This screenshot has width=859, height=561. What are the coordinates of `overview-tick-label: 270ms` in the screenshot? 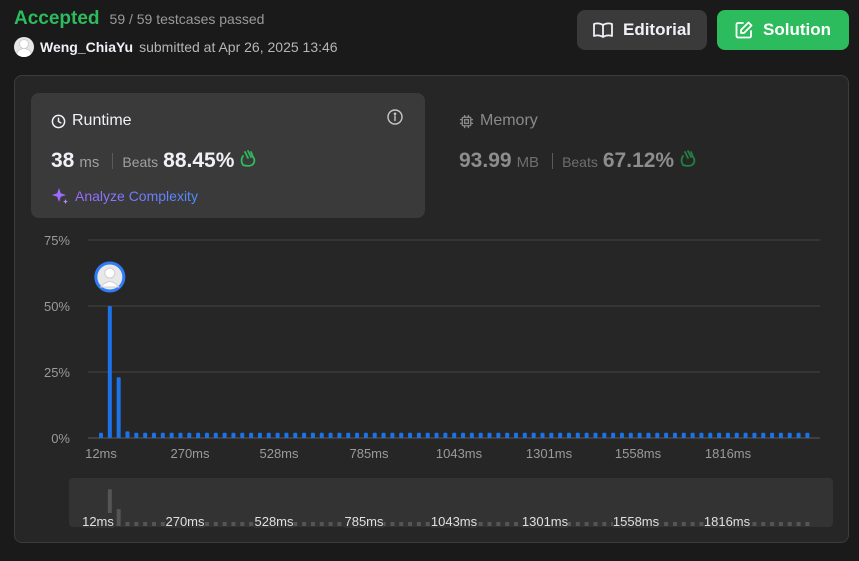 It's located at (185, 521).